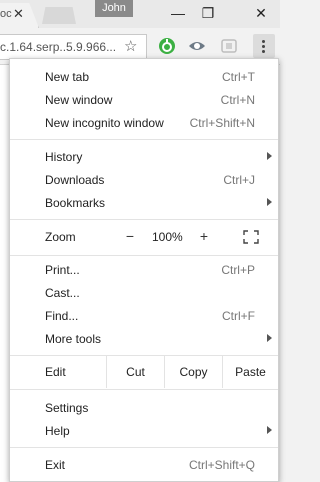 The image size is (320, 482). I want to click on title-bar: oc ✕ John — ❐ ✕, so click(140, 14).